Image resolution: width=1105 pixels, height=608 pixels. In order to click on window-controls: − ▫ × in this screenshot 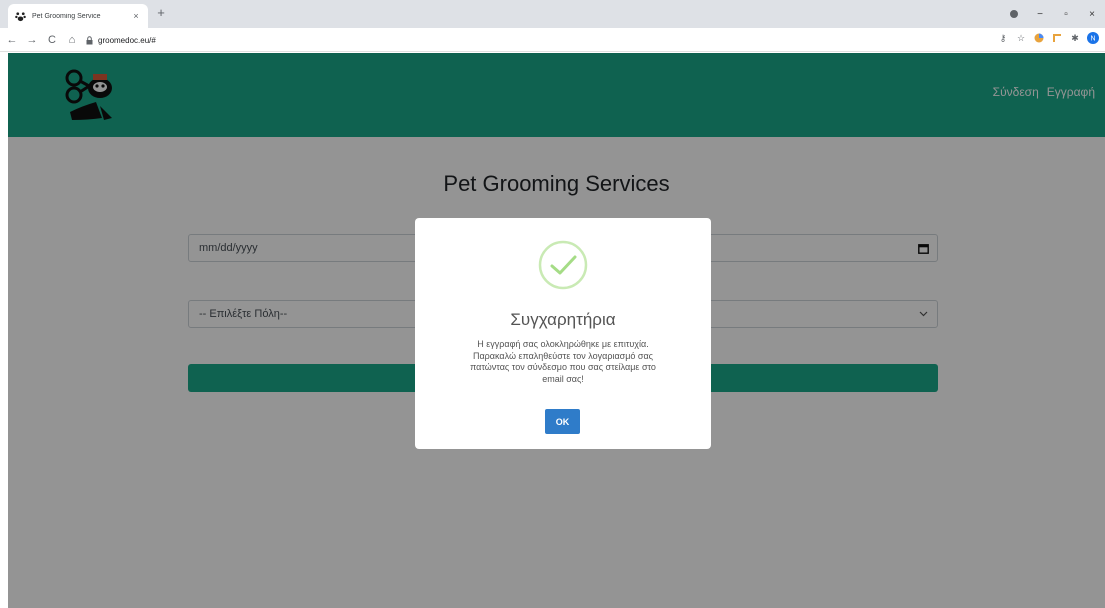, I will do `click(1053, 14)`.